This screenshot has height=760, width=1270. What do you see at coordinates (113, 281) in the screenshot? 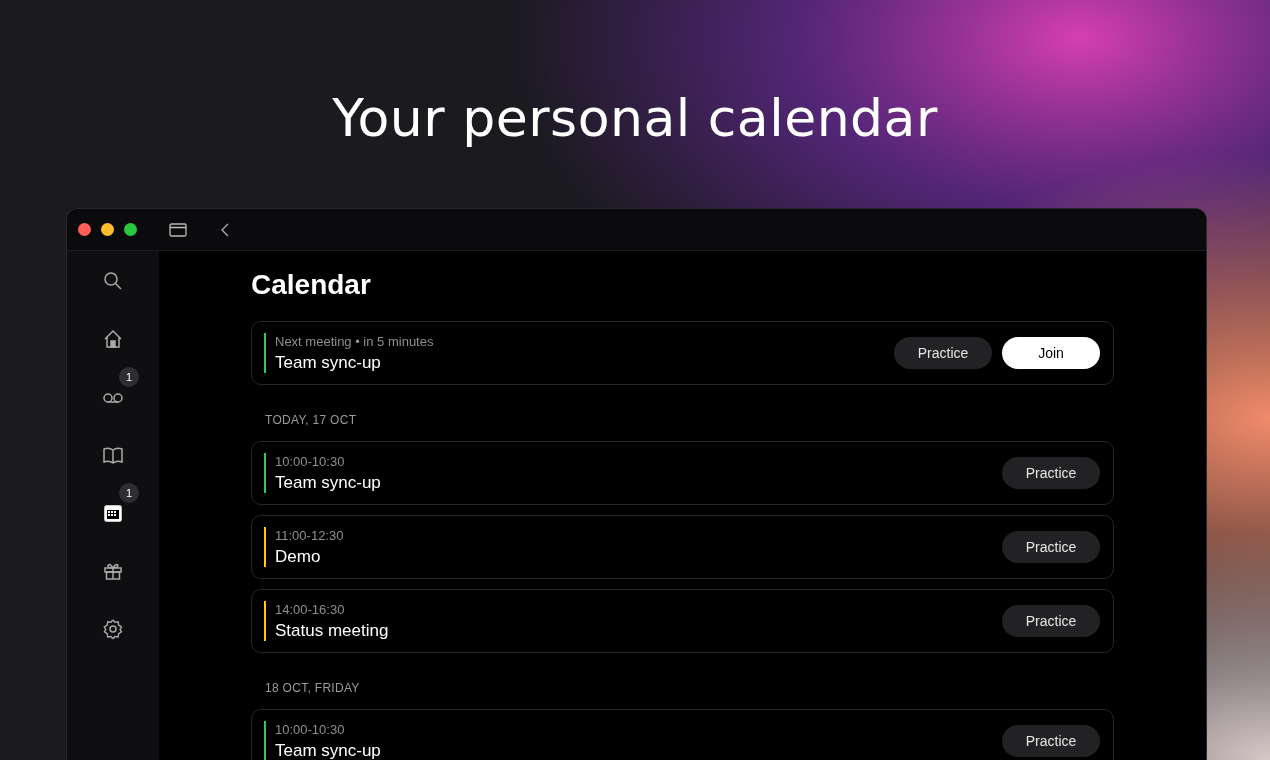
I see `search-icon` at bounding box center [113, 281].